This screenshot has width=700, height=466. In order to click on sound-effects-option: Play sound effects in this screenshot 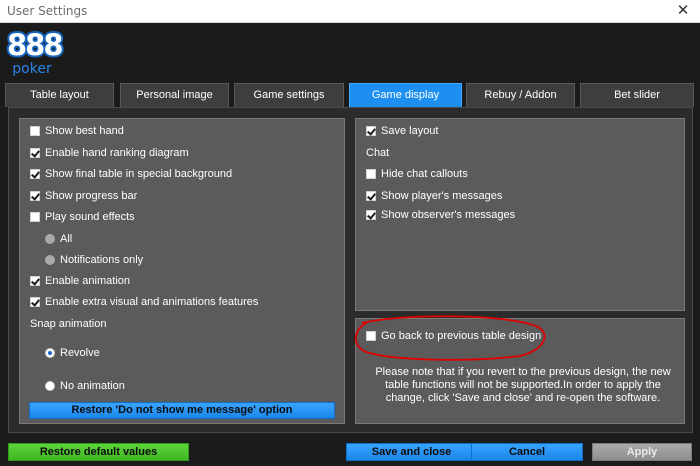, I will do `click(82, 217)`.